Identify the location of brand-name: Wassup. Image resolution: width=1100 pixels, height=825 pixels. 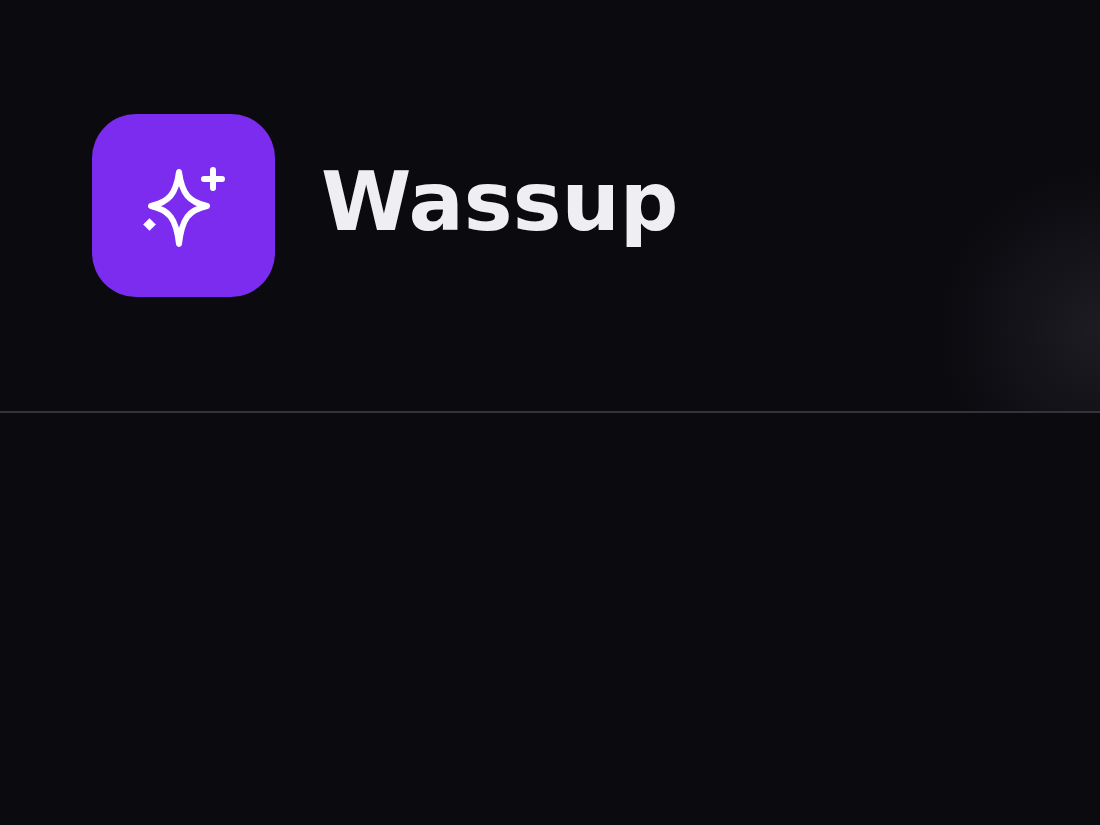
(500, 205).